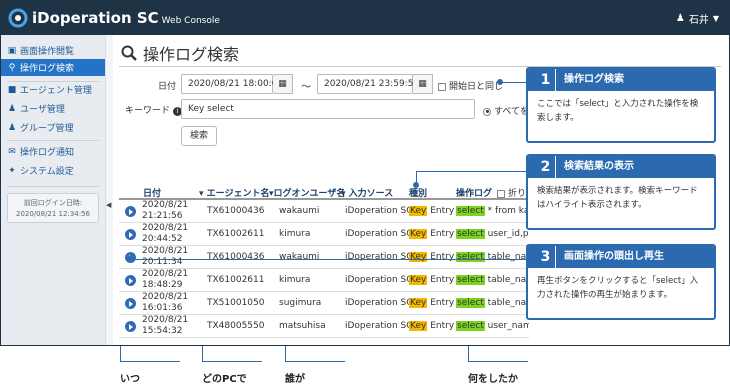 This screenshot has height=385, width=730. I want to click on cell-date-time: 15:54:32, so click(162, 331).